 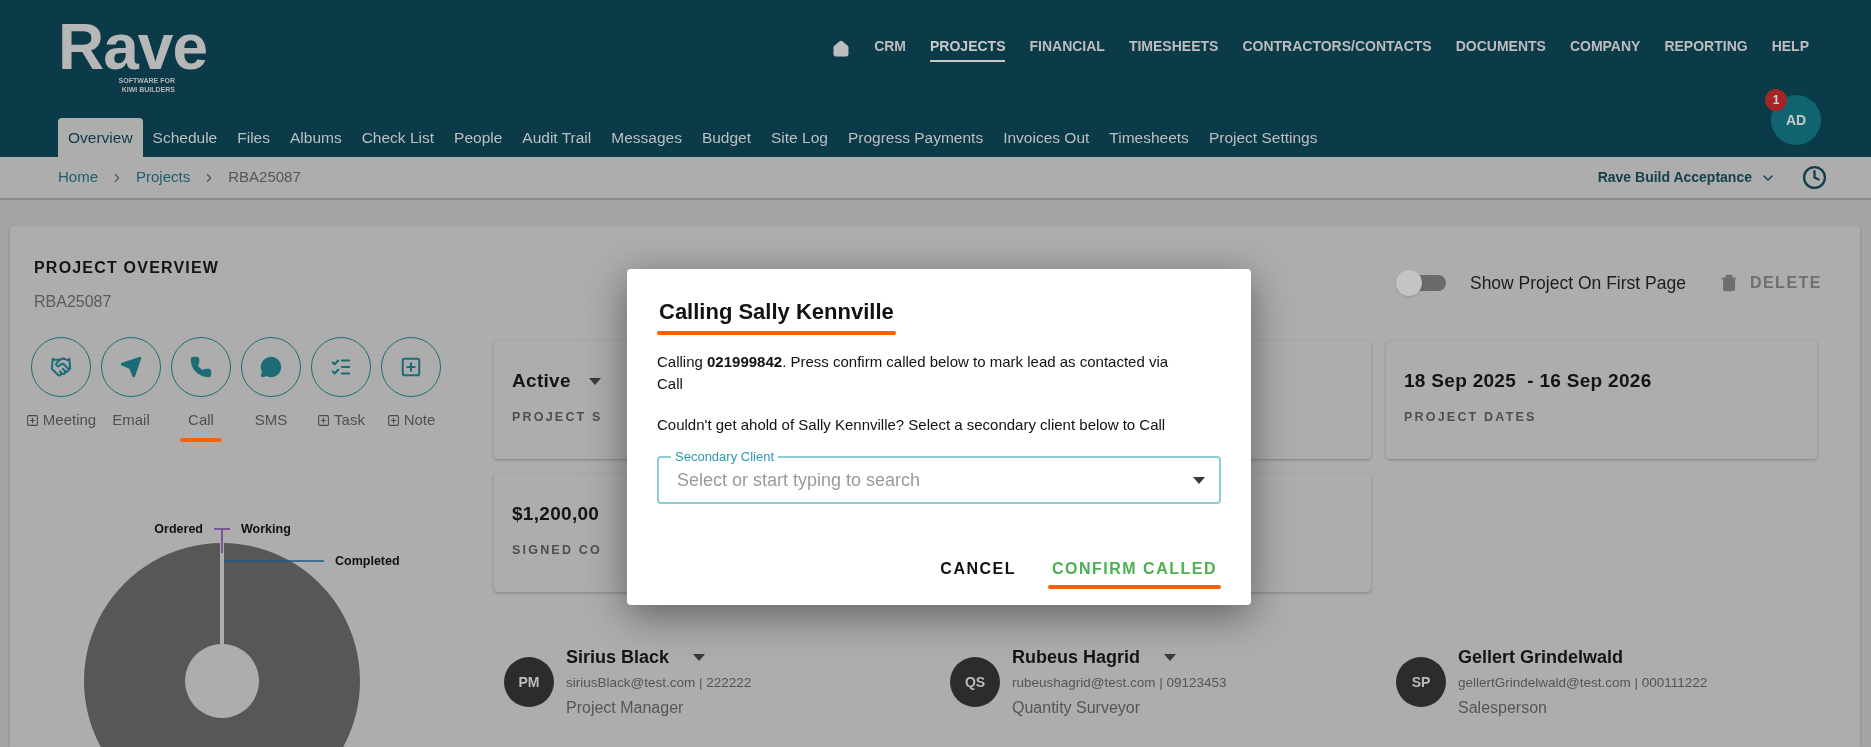 I want to click on cancel-button: CANCEL, so click(x=978, y=569).